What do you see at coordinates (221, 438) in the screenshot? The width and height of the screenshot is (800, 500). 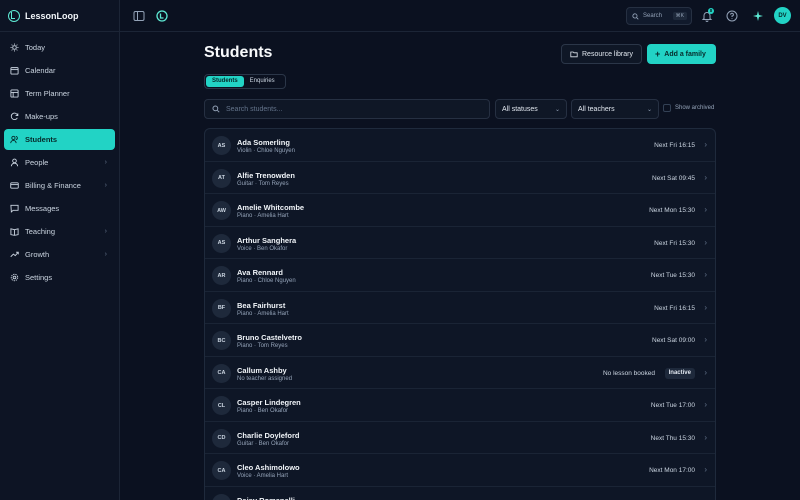 I see `avatar: CD` at bounding box center [221, 438].